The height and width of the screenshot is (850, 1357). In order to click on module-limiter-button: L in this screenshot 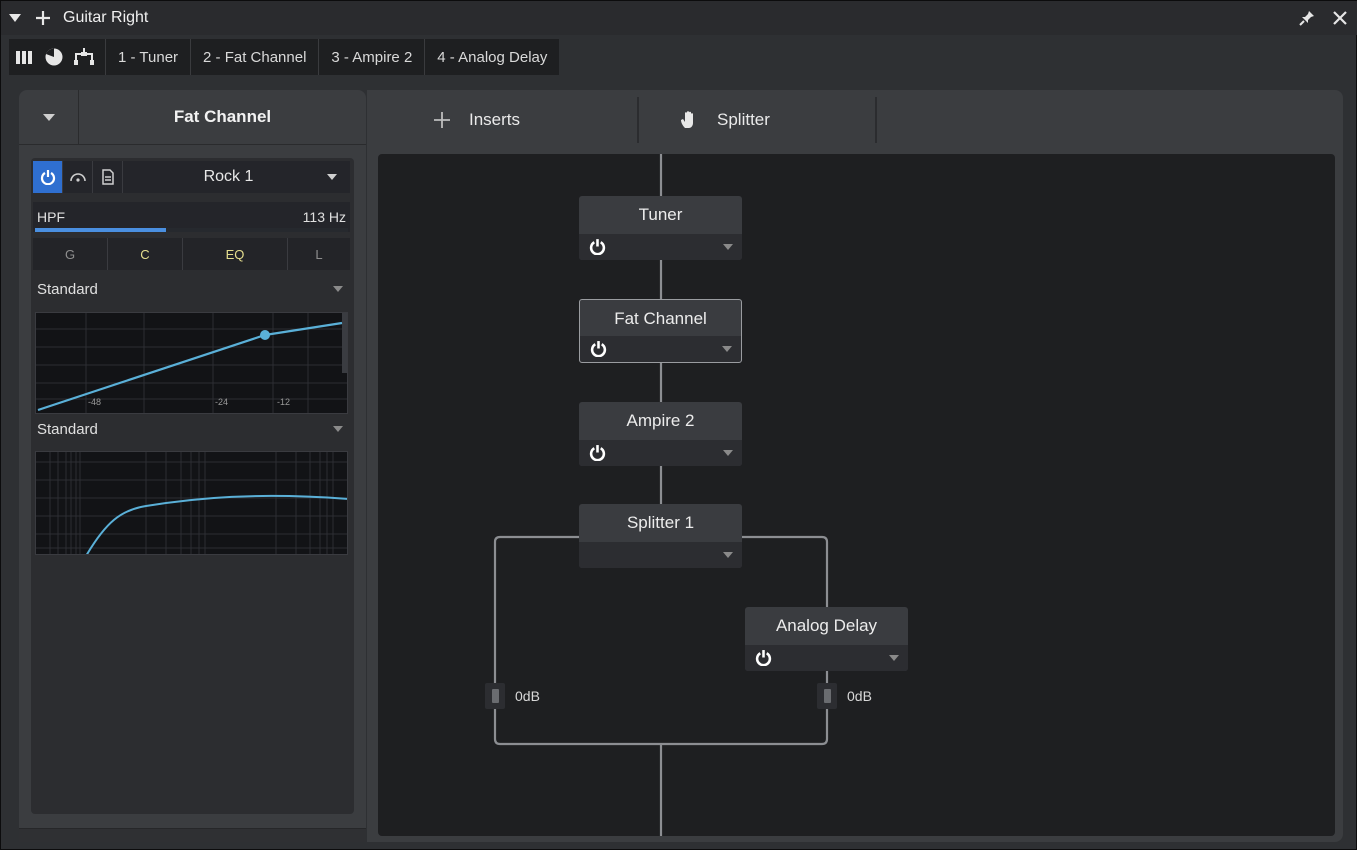, I will do `click(319, 254)`.